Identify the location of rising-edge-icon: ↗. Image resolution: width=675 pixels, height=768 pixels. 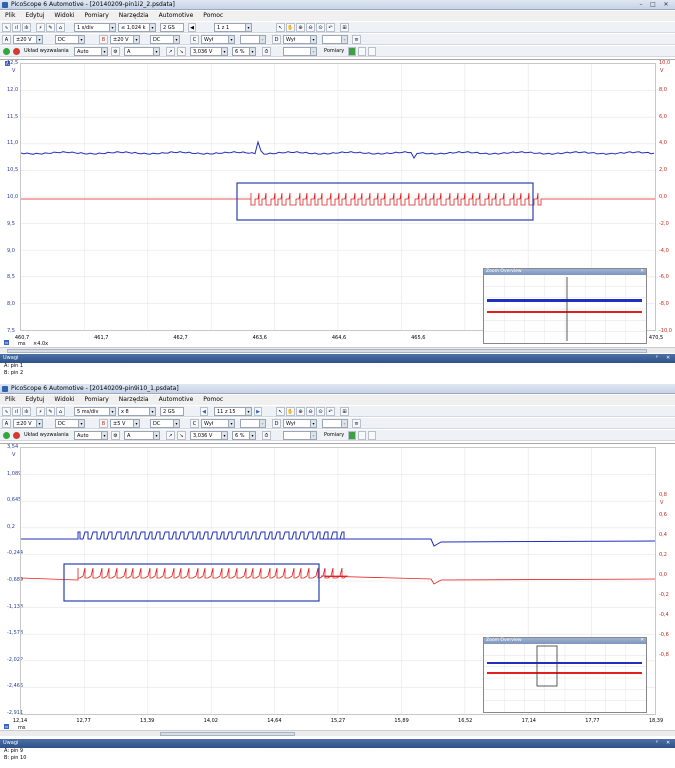
(170, 435).